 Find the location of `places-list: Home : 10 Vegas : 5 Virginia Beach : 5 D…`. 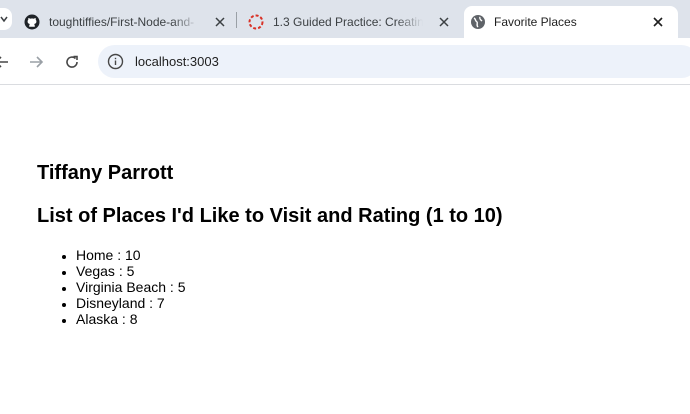

places-list: Home : 10 Vegas : 5 Virginia Beach : 5 D… is located at coordinates (130, 287).